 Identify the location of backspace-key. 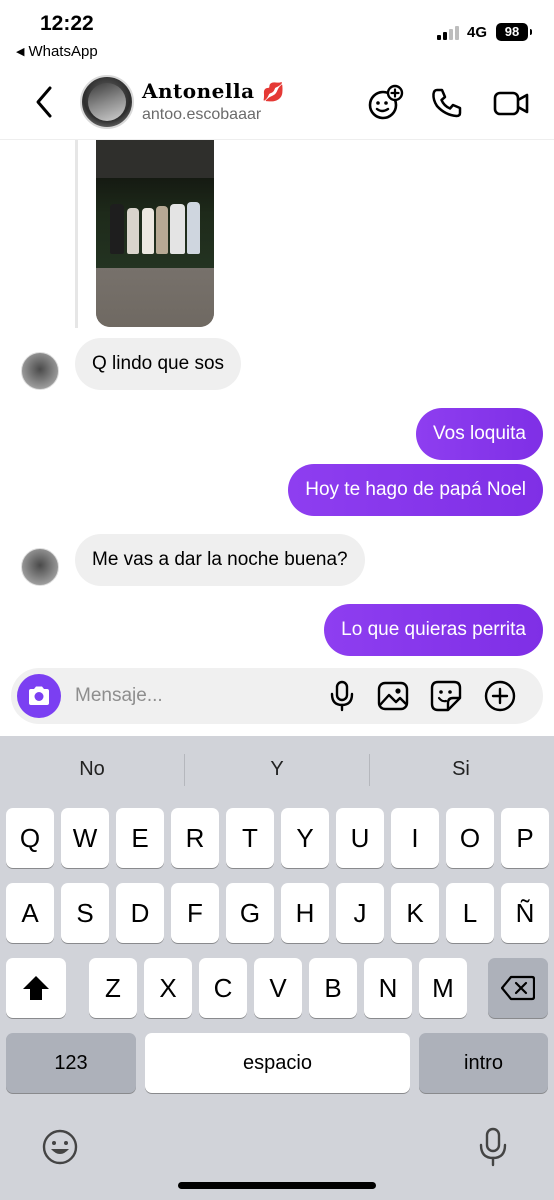
(518, 988).